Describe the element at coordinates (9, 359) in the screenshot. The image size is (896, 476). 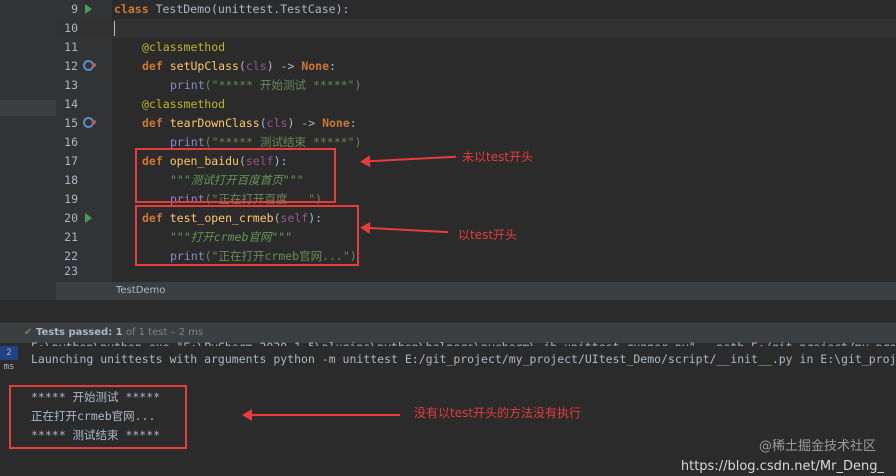
I see `elapsed-badge: 2 ms` at that location.